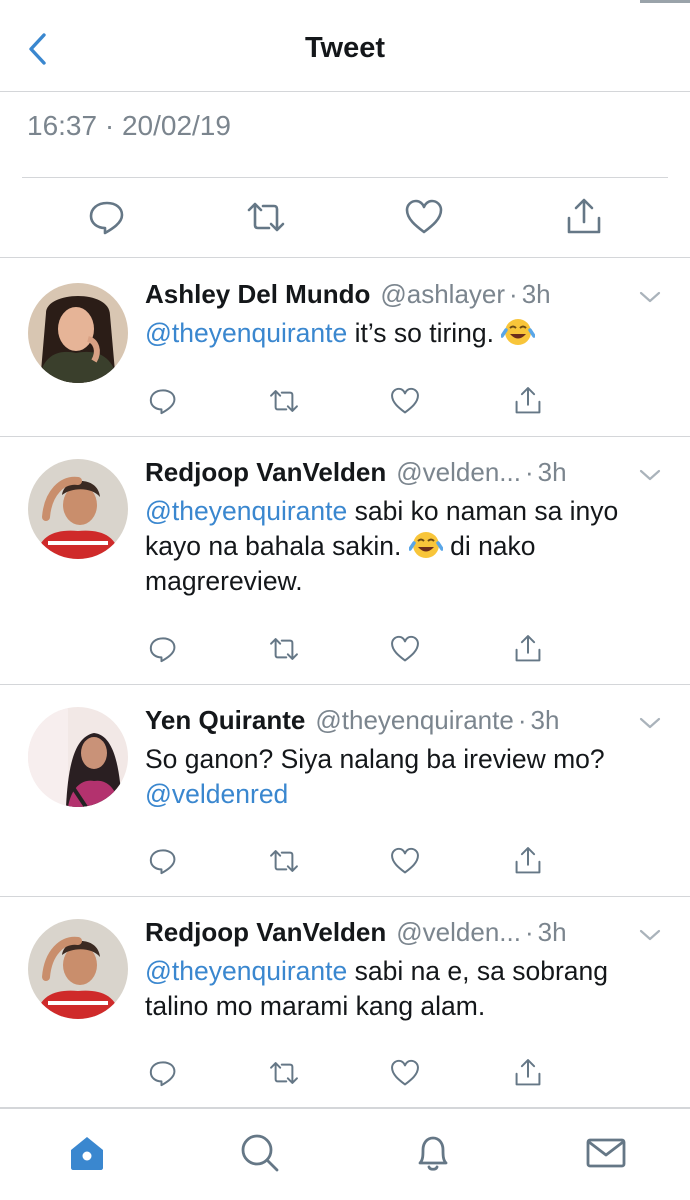 The image size is (690, 1200). Describe the element at coordinates (225, 720) in the screenshot. I see `user-name: Yen Quirante` at that location.